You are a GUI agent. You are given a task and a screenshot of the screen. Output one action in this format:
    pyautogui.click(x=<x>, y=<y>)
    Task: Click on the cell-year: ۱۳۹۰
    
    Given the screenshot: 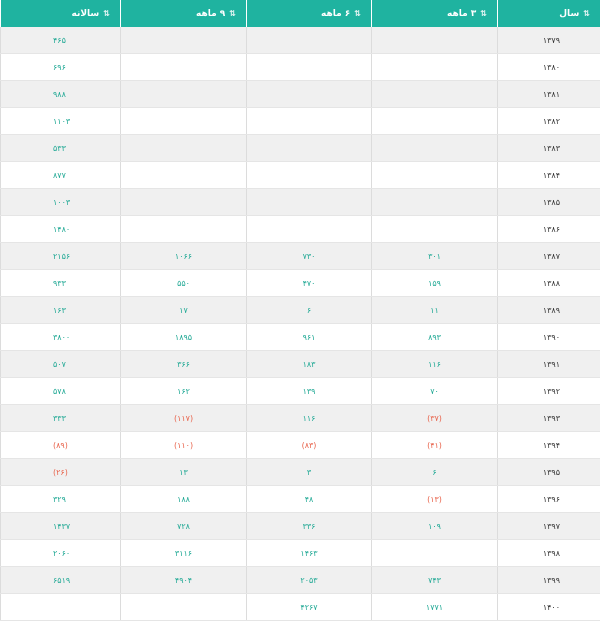 What is the action you would take?
    pyautogui.click(x=548, y=337)
    